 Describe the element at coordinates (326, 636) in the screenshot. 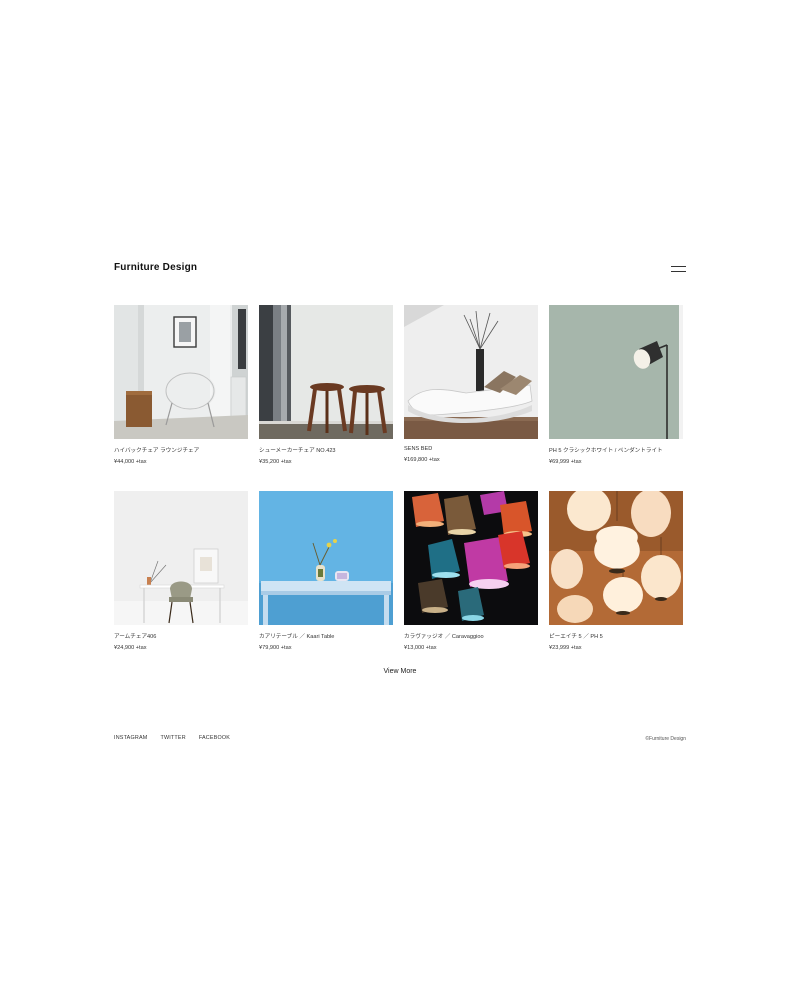

I see `product-name: カアリテーブル ／ Kaari Table` at that location.